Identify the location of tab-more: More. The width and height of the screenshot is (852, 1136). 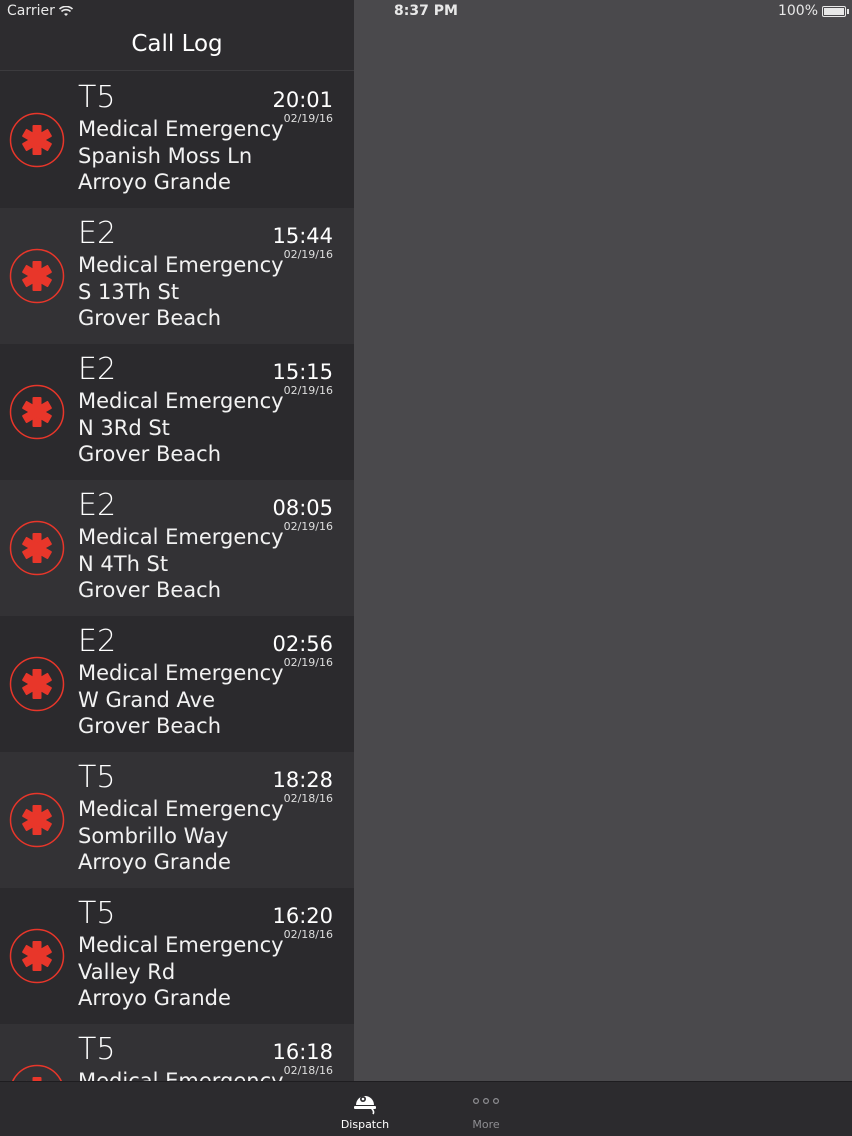
(486, 1108).